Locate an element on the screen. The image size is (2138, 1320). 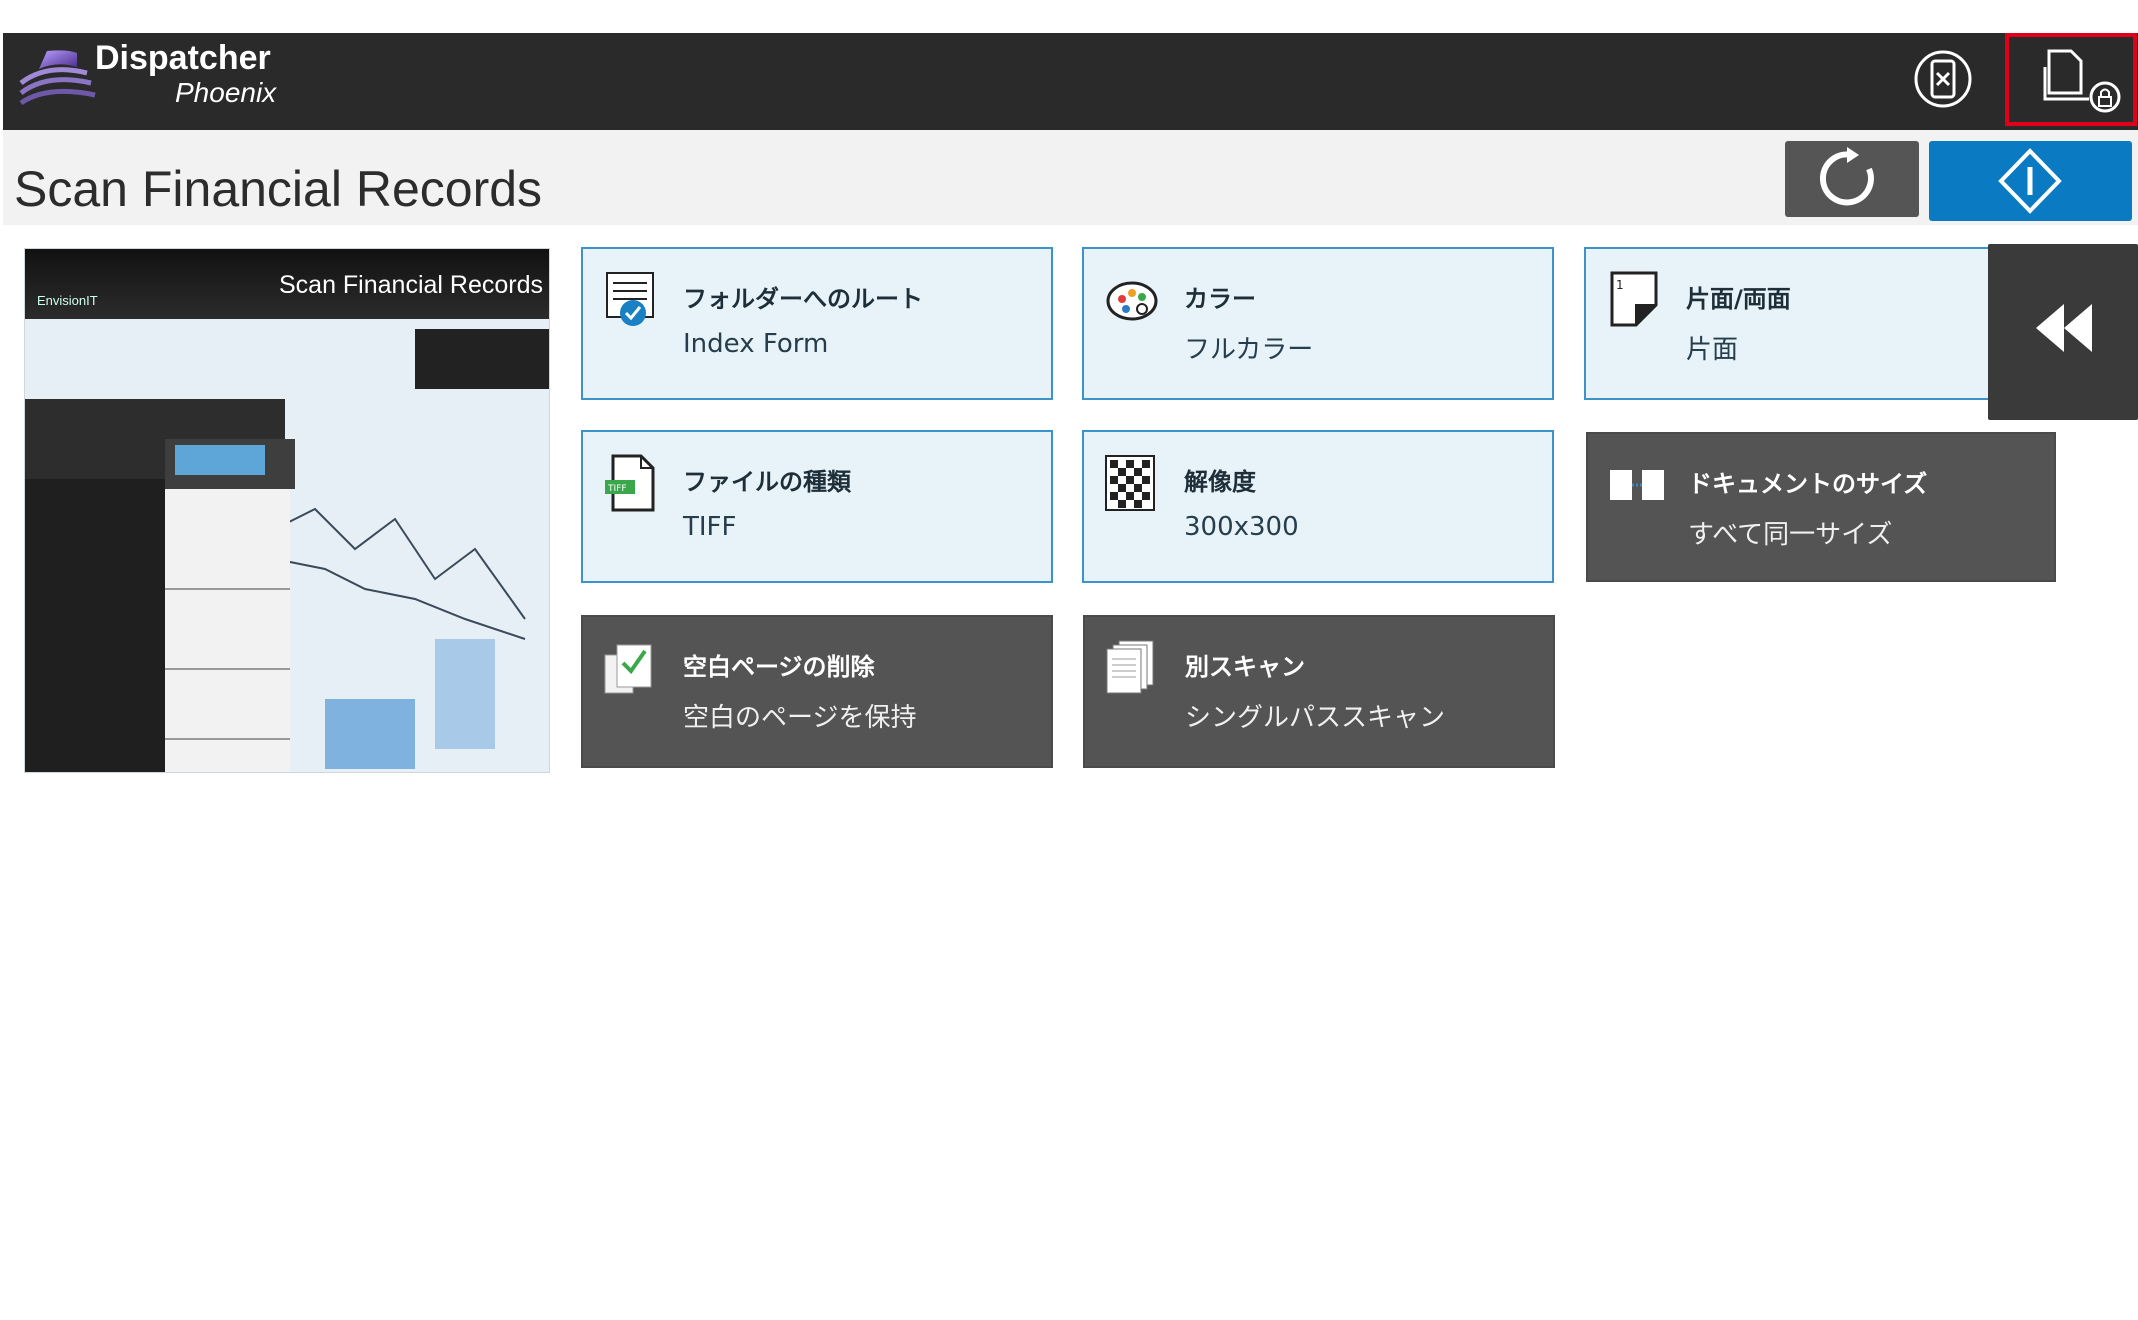
app-header: Dispatcher Phoenix is located at coordinates (1070, 81).